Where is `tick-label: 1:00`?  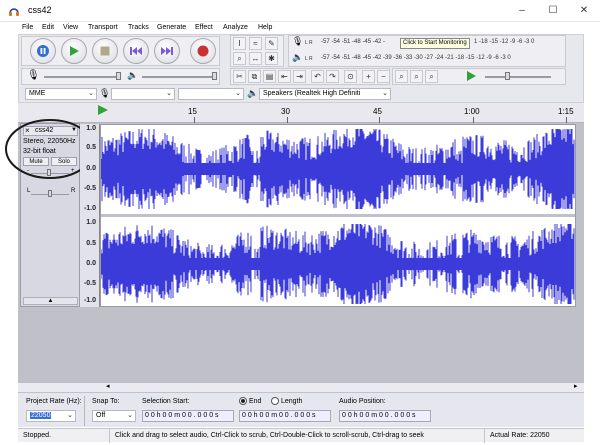
tick-label: 1:00 is located at coordinates (472, 111).